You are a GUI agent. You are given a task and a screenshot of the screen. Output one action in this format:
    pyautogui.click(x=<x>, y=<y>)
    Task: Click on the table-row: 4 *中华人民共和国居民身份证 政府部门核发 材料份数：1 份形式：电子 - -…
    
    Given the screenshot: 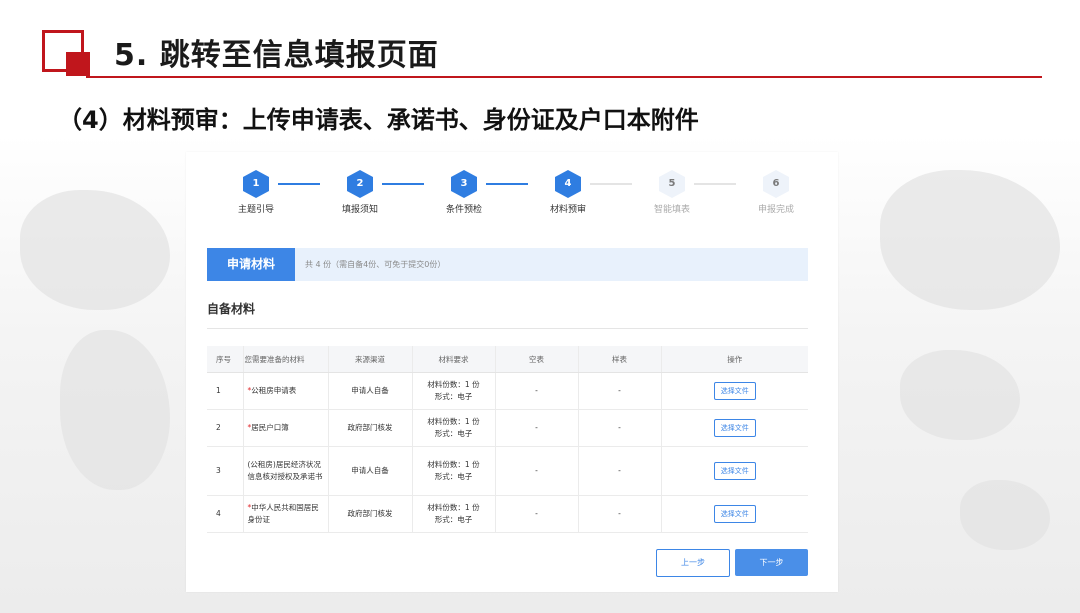 What is the action you would take?
    pyautogui.click(x=507, y=514)
    